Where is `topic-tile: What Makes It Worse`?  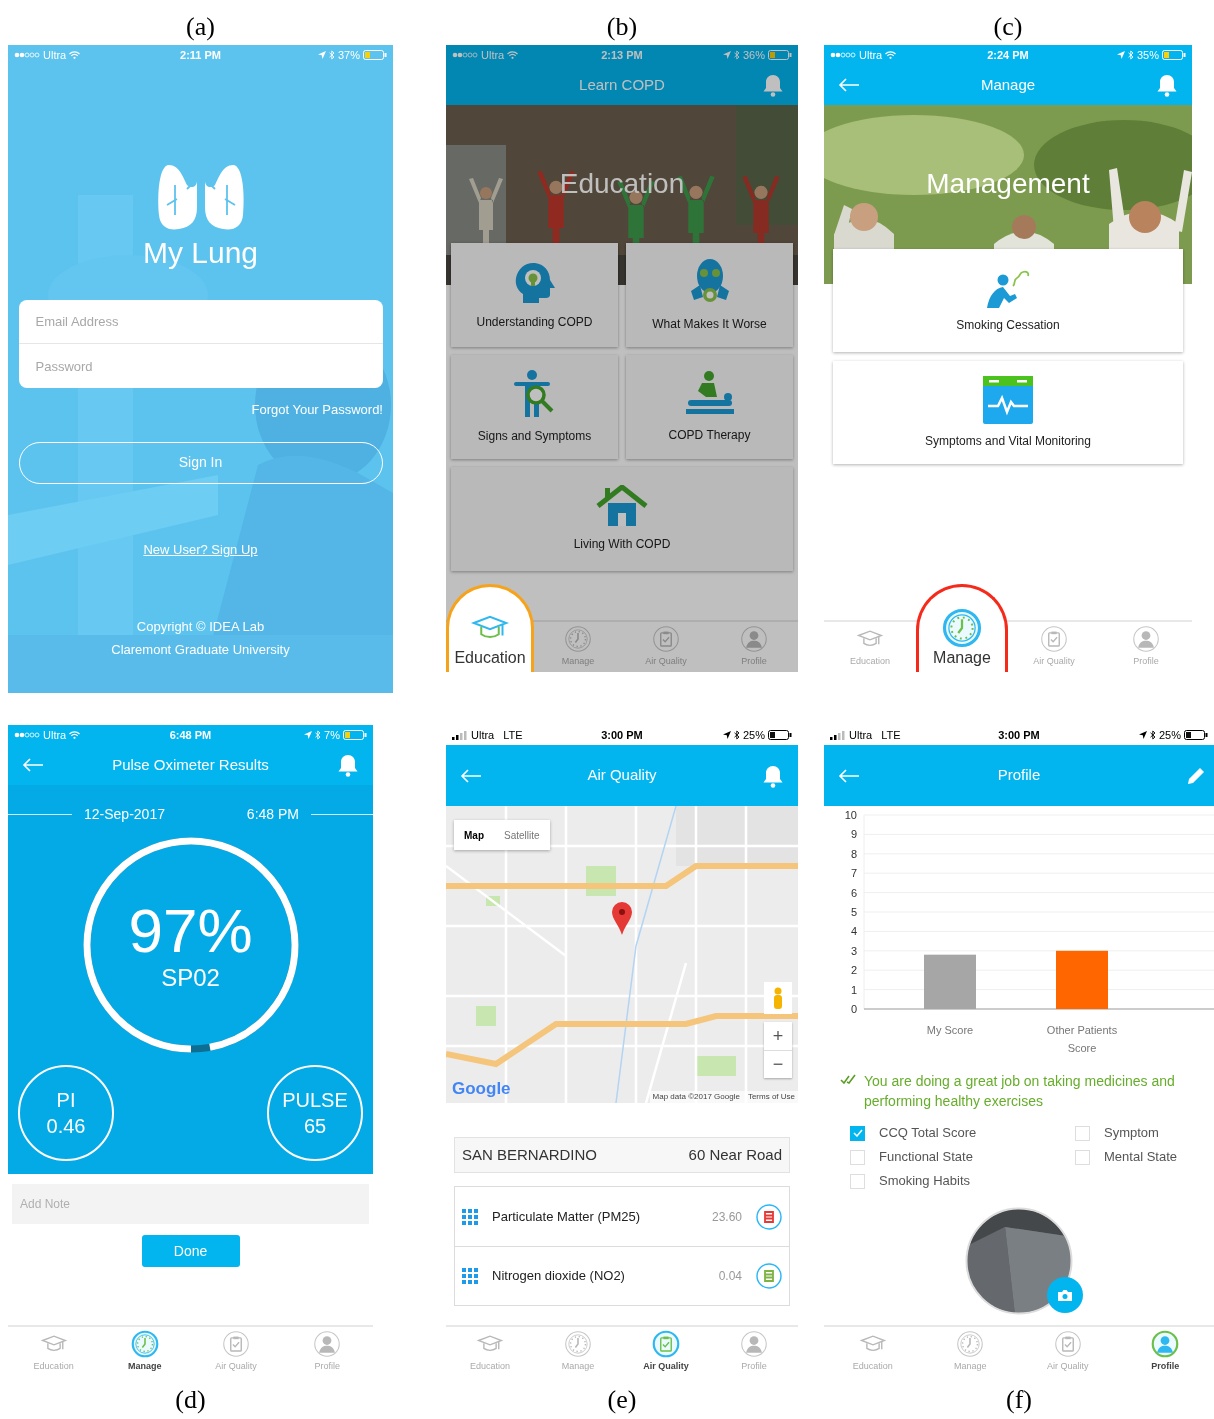
topic-tile: What Makes It Worse is located at coordinates (709, 295).